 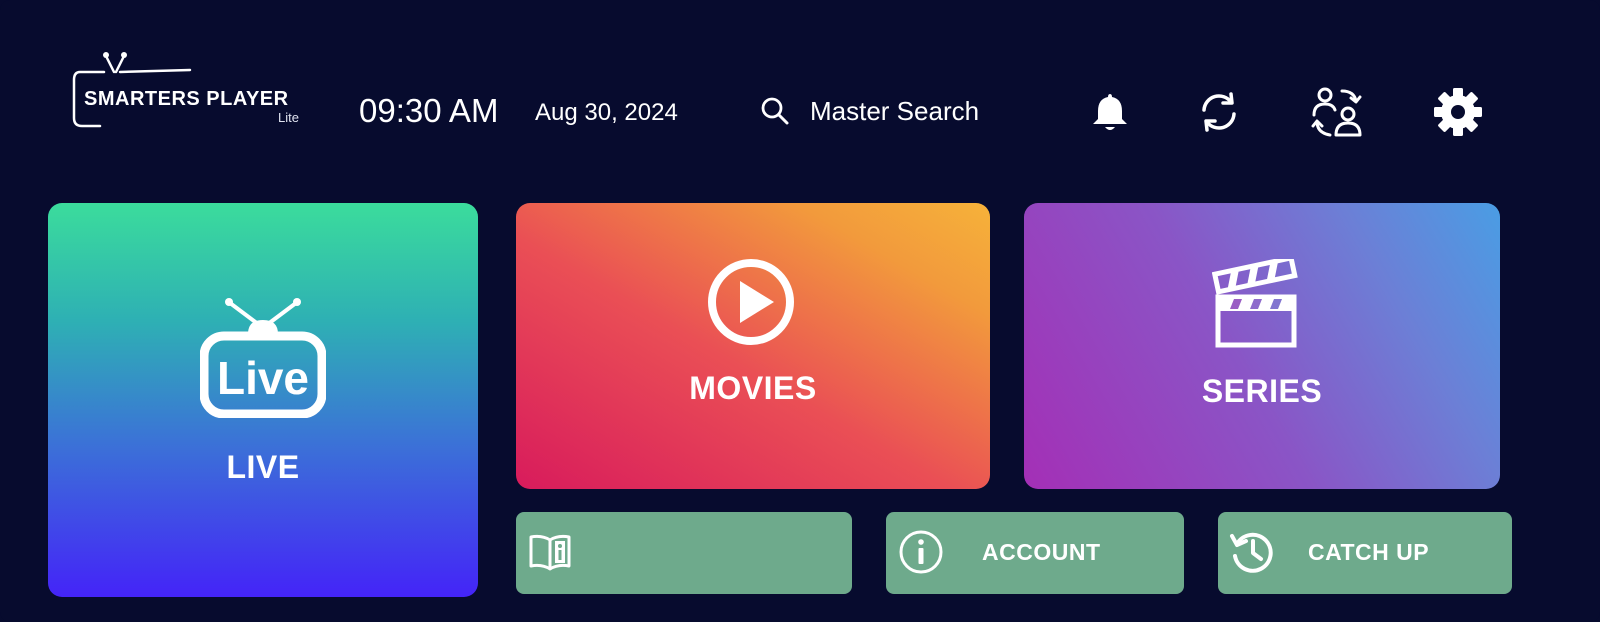 What do you see at coordinates (753, 388) in the screenshot?
I see `movies-label: MOVIES` at bounding box center [753, 388].